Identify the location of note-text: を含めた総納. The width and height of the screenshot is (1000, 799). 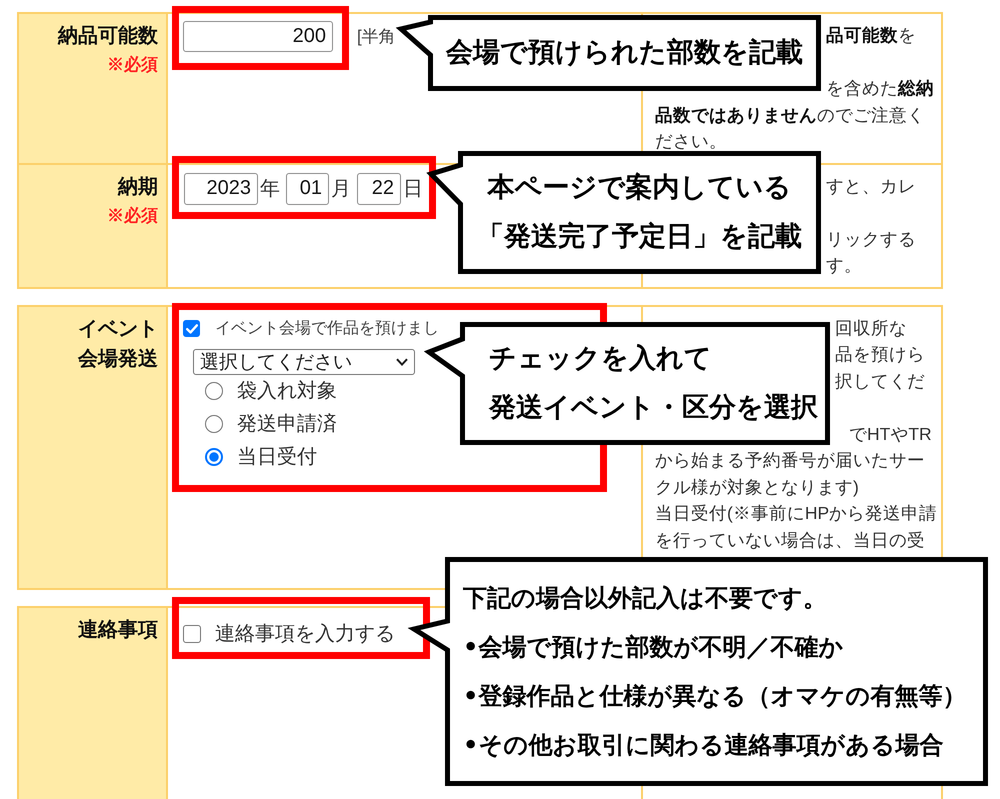
(880, 88).